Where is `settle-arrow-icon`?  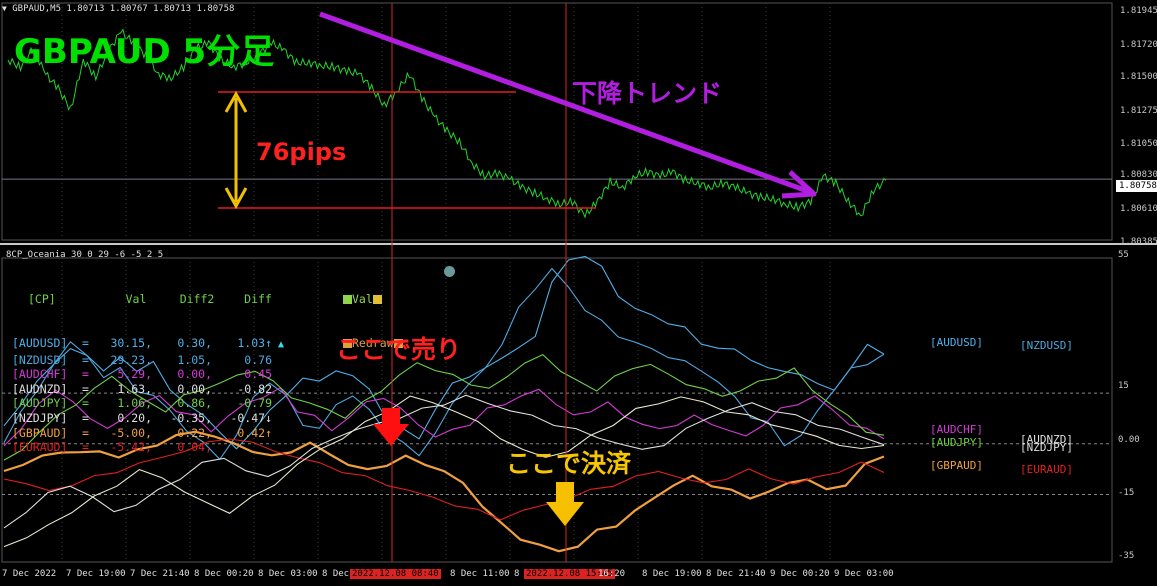
settle-arrow-icon is located at coordinates (565, 504).